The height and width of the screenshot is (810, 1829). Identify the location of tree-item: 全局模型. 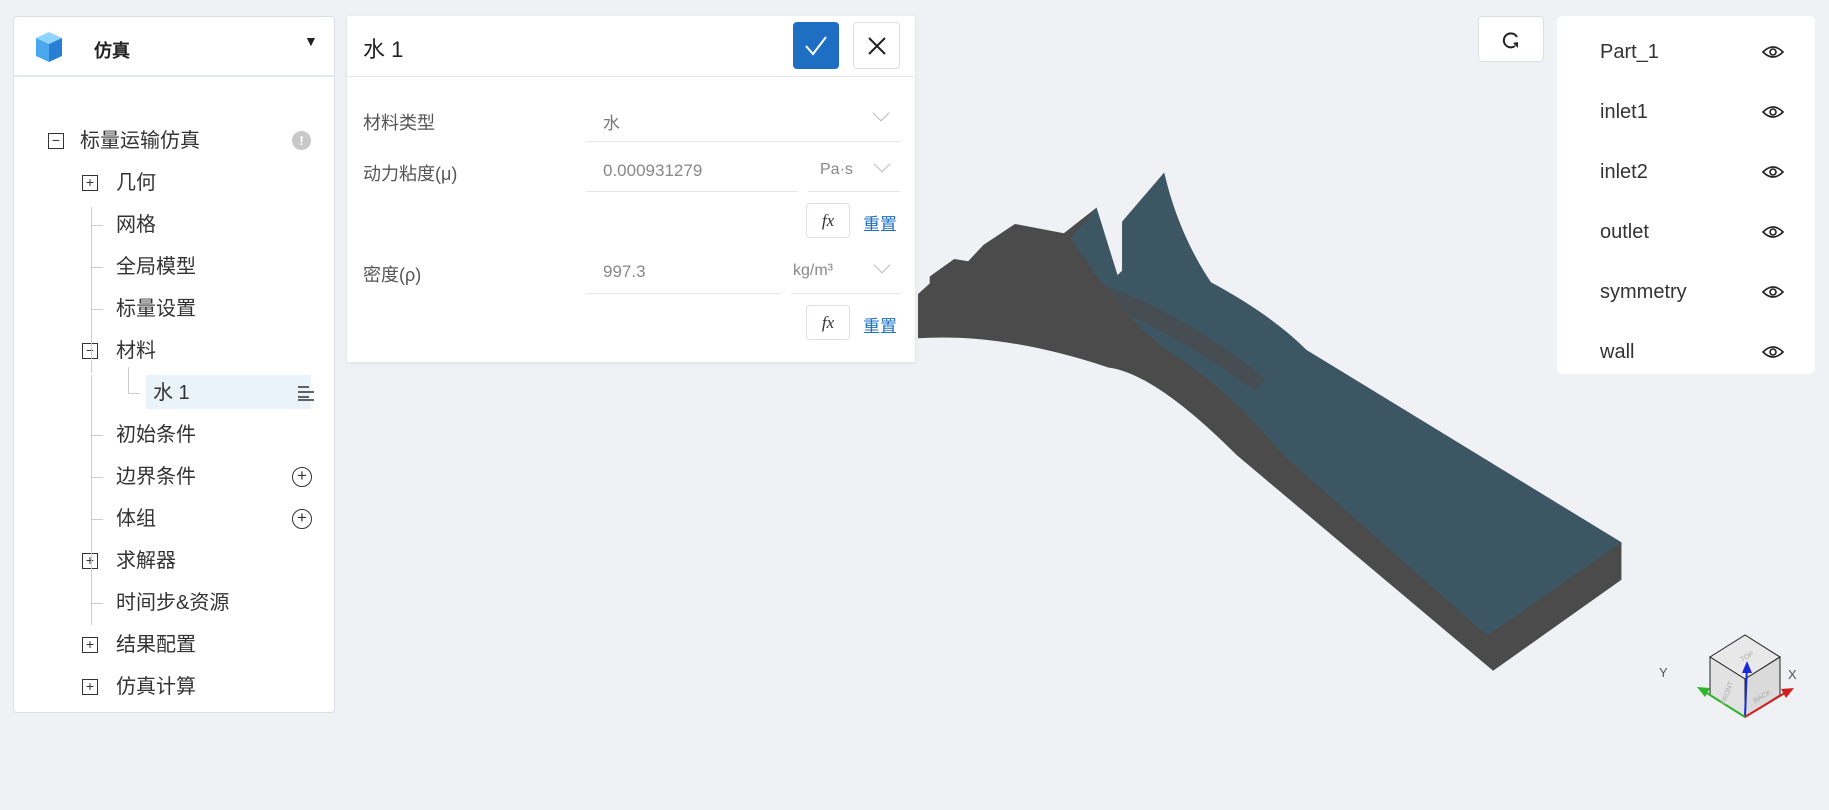
(156, 267).